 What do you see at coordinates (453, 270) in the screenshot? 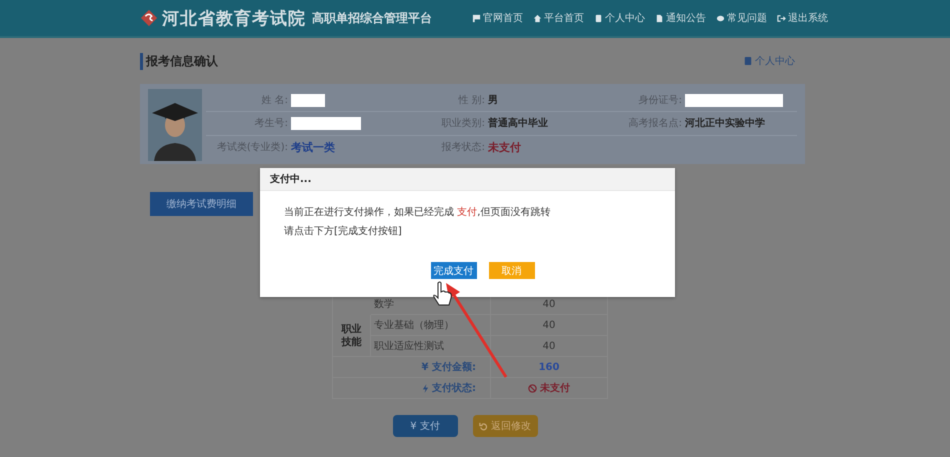
I see `complete-payment-button: 完成支付` at bounding box center [453, 270].